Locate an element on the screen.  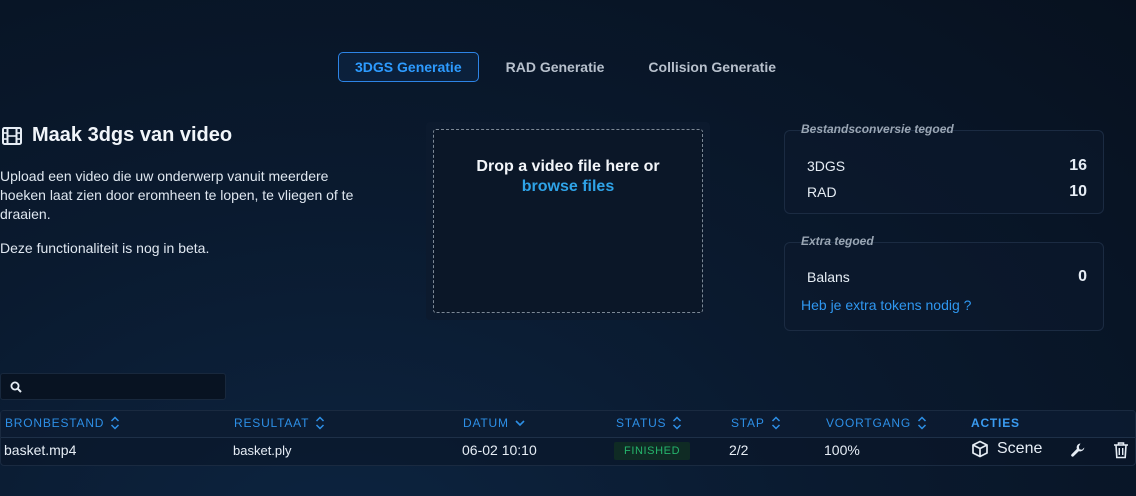
dropzone-area: Drop a video file here or browse files is located at coordinates (568, 221).